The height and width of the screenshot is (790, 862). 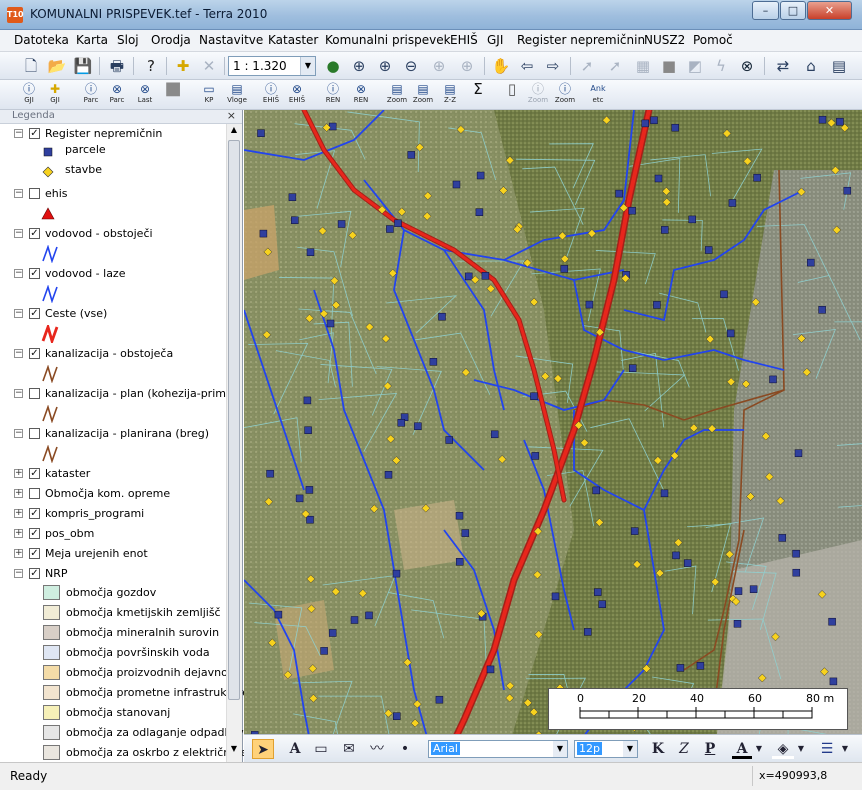 What do you see at coordinates (234, 132) in the screenshot?
I see `scroll-up-arrow-icon: ▲` at bounding box center [234, 132].